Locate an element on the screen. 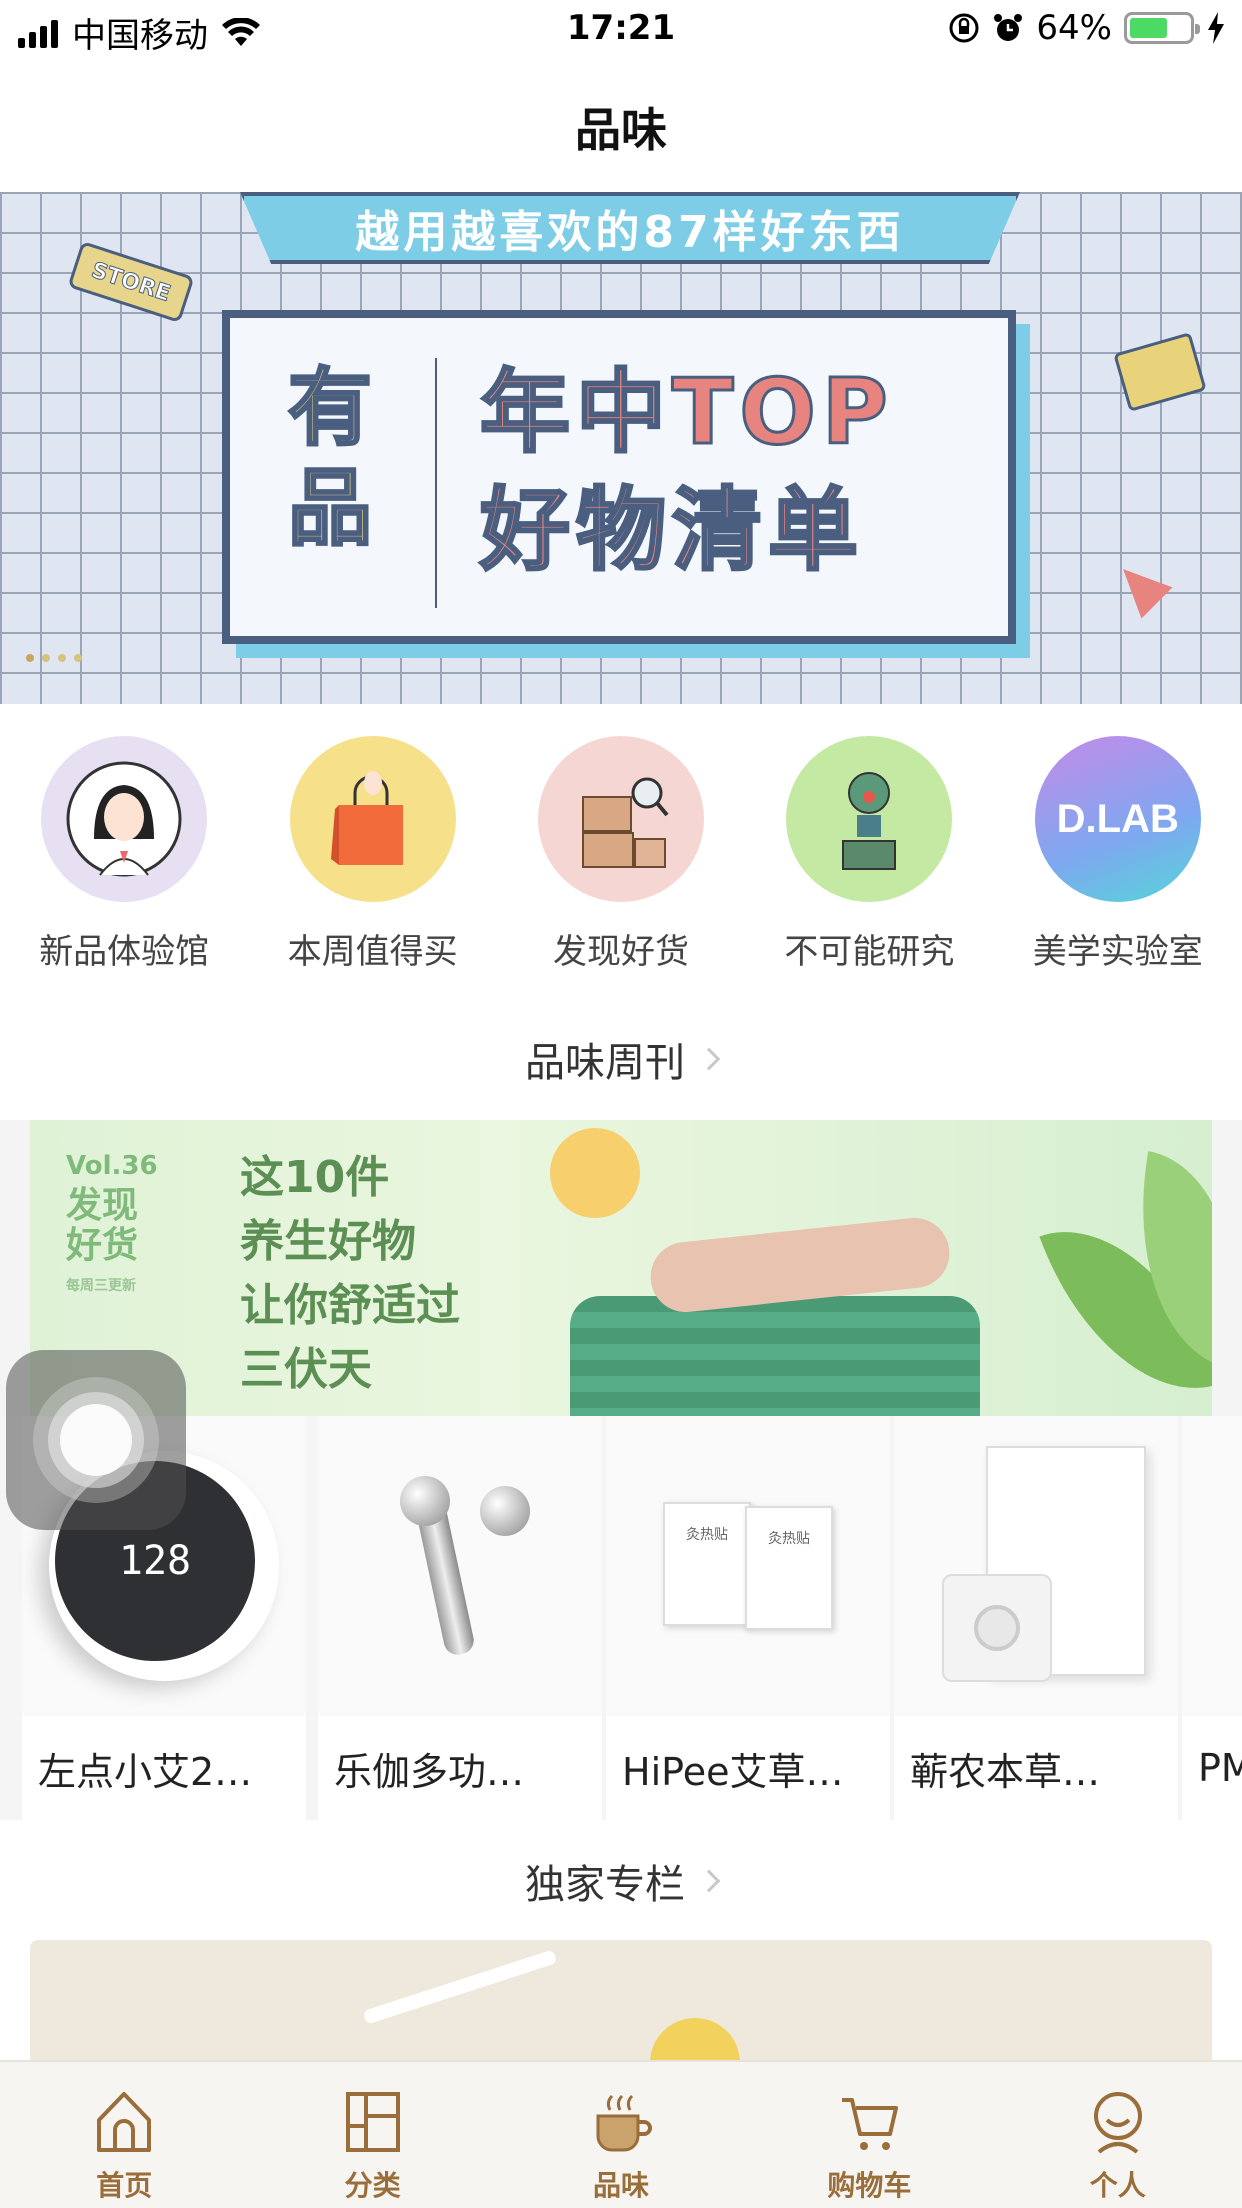 The width and height of the screenshot is (1242, 2208). exclusive-banner is located at coordinates (621, 2000).